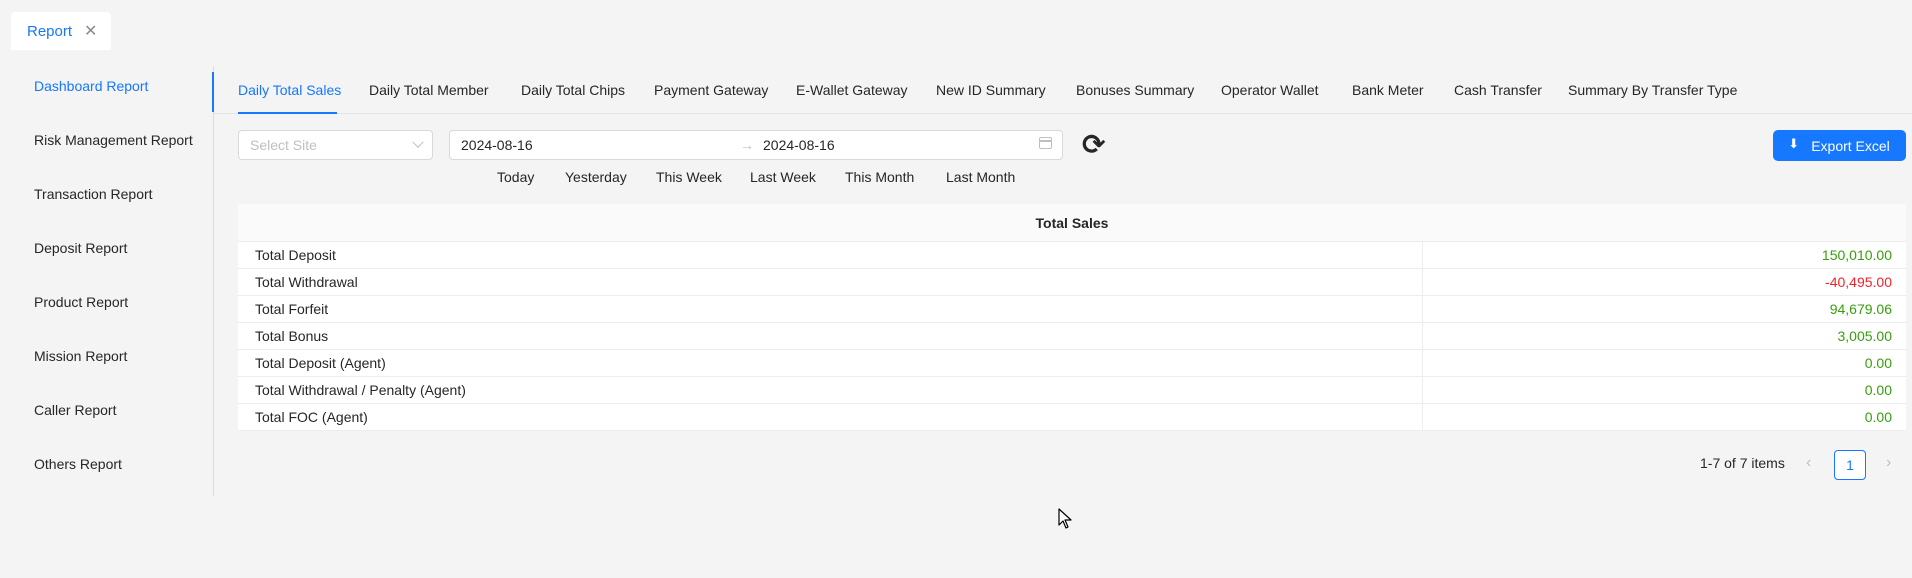  Describe the element at coordinates (81, 302) in the screenshot. I see `sidebar-item-product-report: Product Report` at that location.